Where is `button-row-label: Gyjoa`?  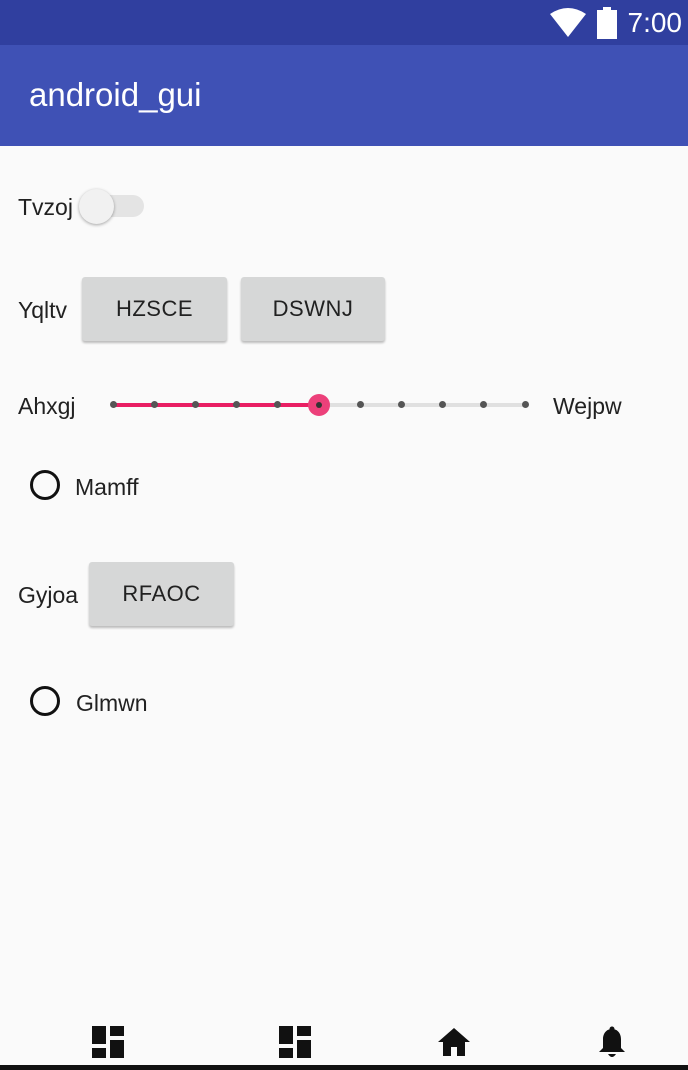 button-row-label: Gyjoa is located at coordinates (48, 595).